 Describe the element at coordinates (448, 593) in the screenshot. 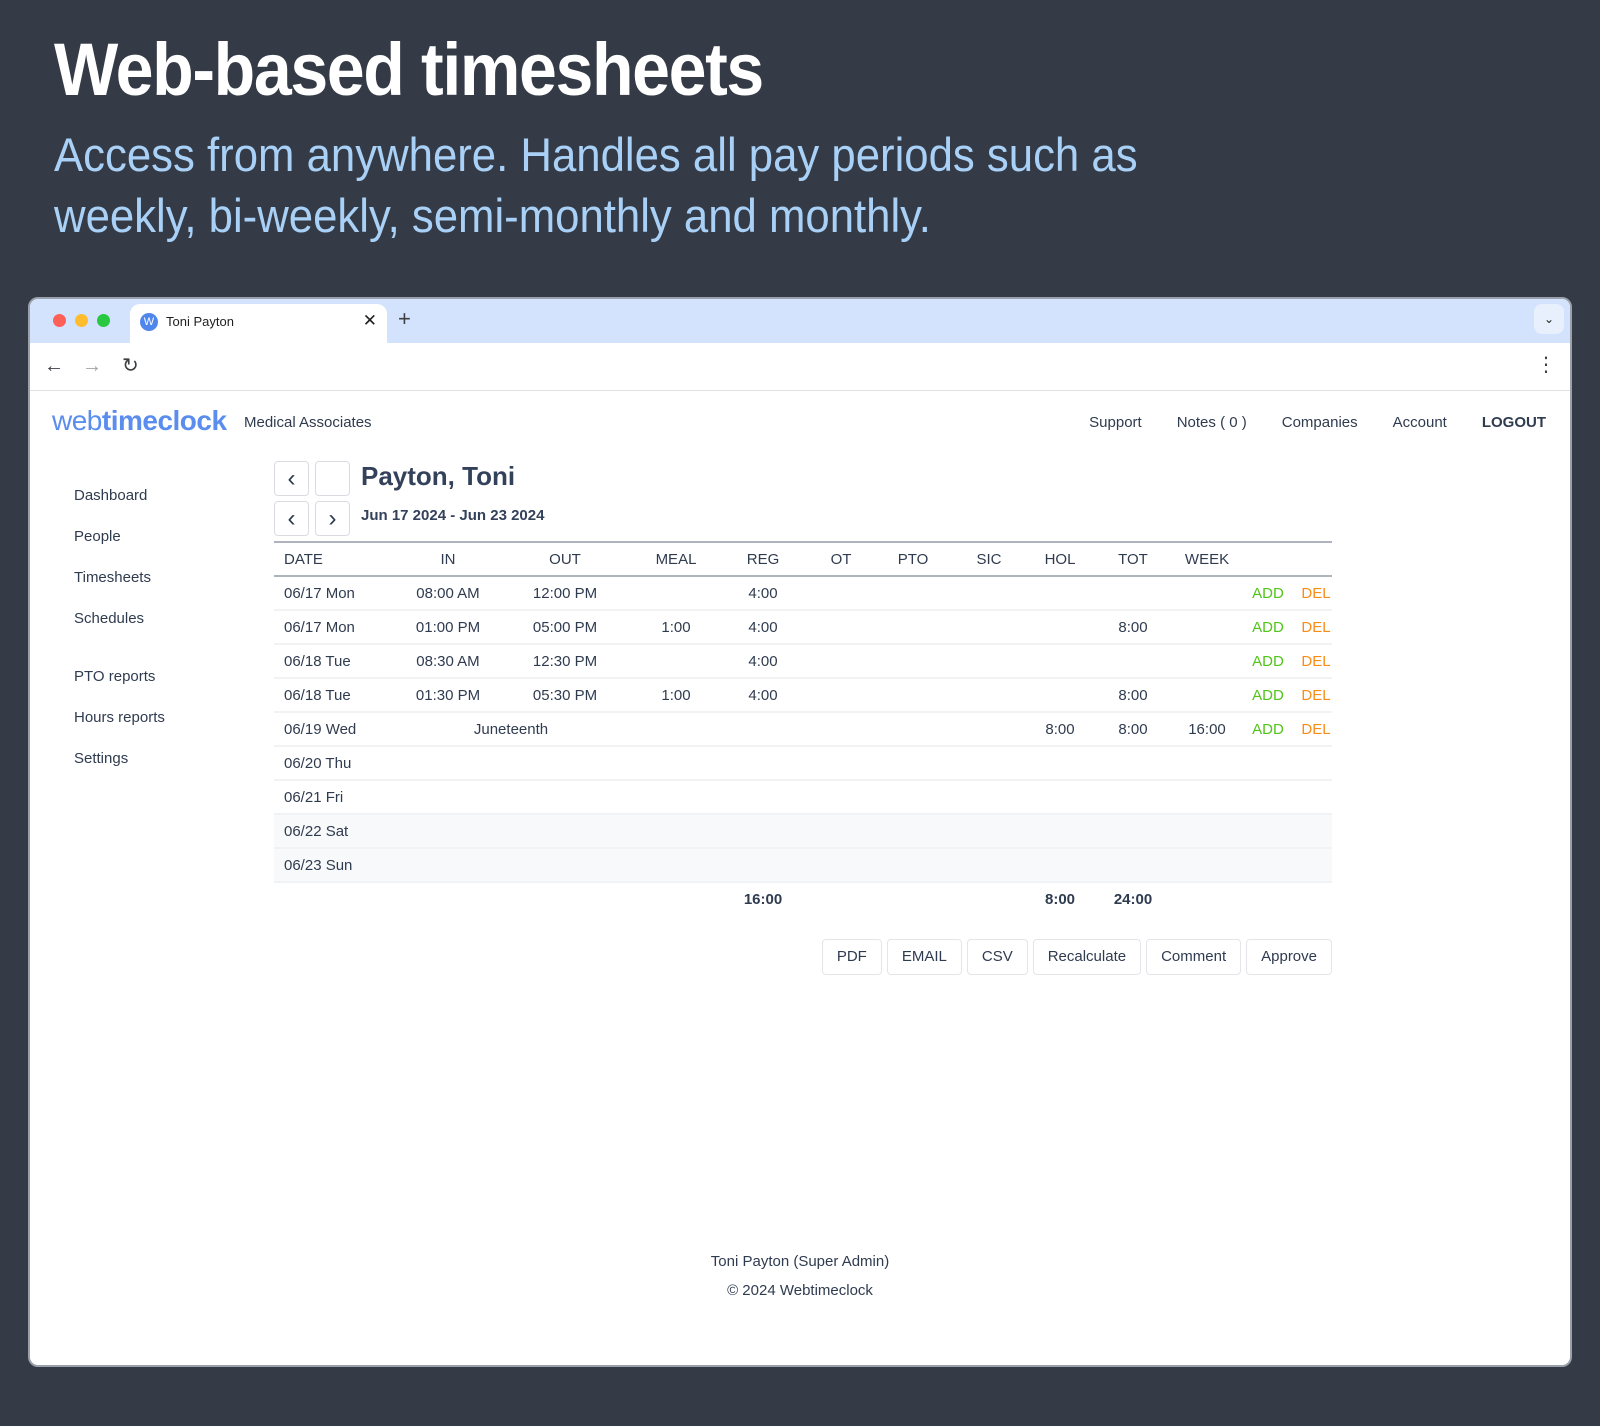

I see `cell-in: 08:00 AM` at that location.